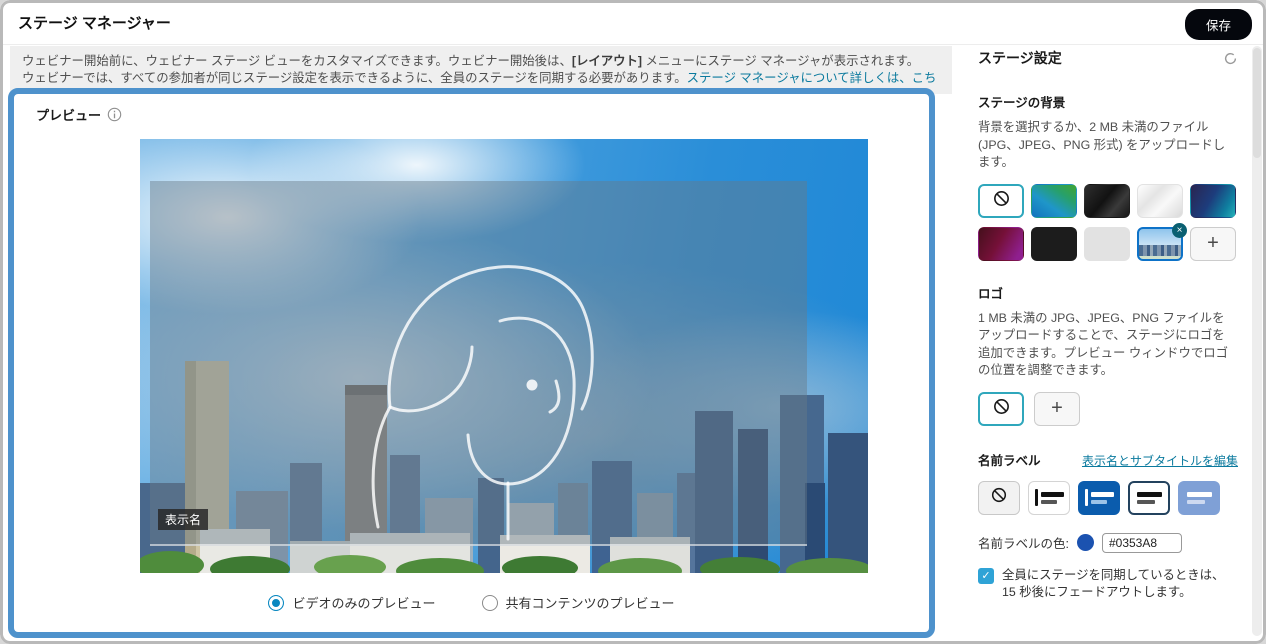 This screenshot has height=644, width=1266. What do you see at coordinates (633, 22) in the screenshot?
I see `titlebar: ステージ マネージャー 保存` at bounding box center [633, 22].